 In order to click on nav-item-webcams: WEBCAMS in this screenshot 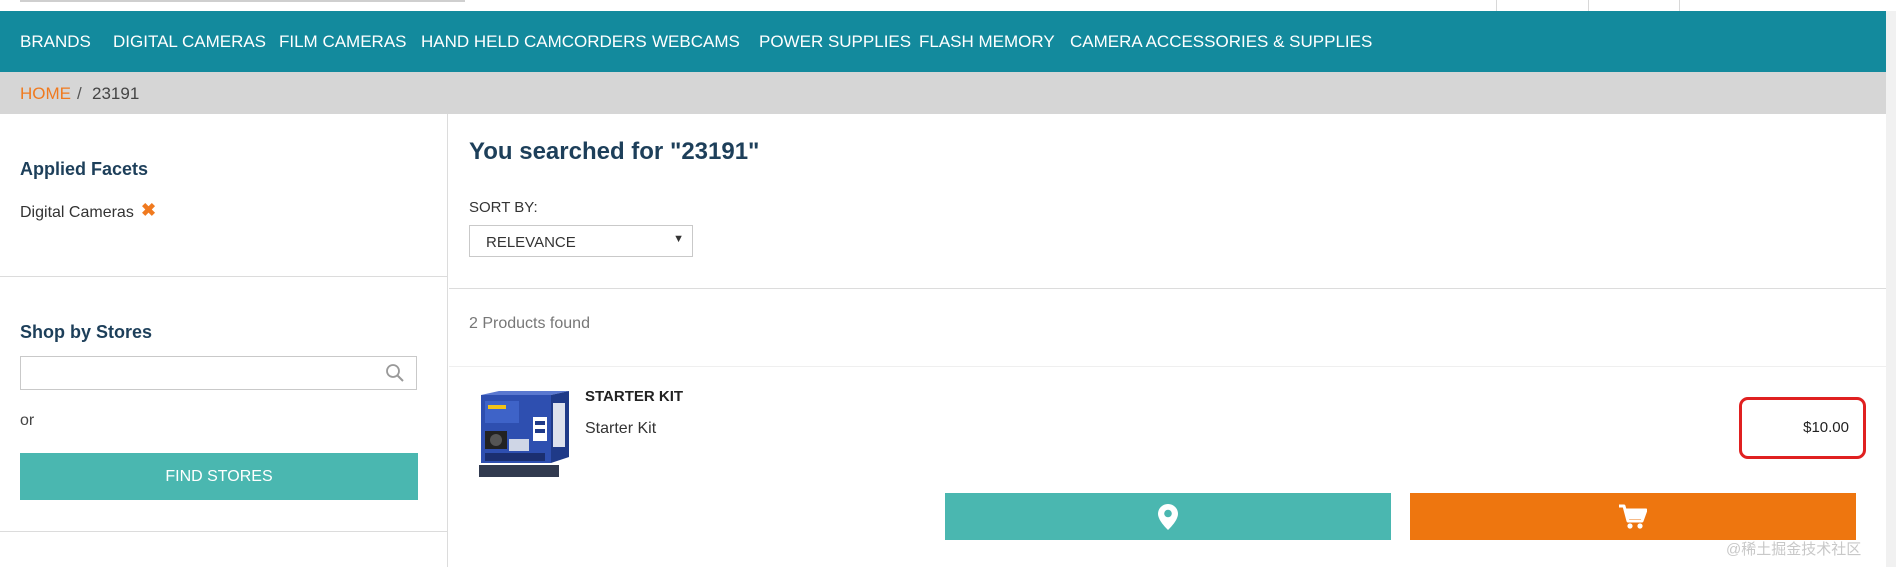, I will do `click(696, 41)`.